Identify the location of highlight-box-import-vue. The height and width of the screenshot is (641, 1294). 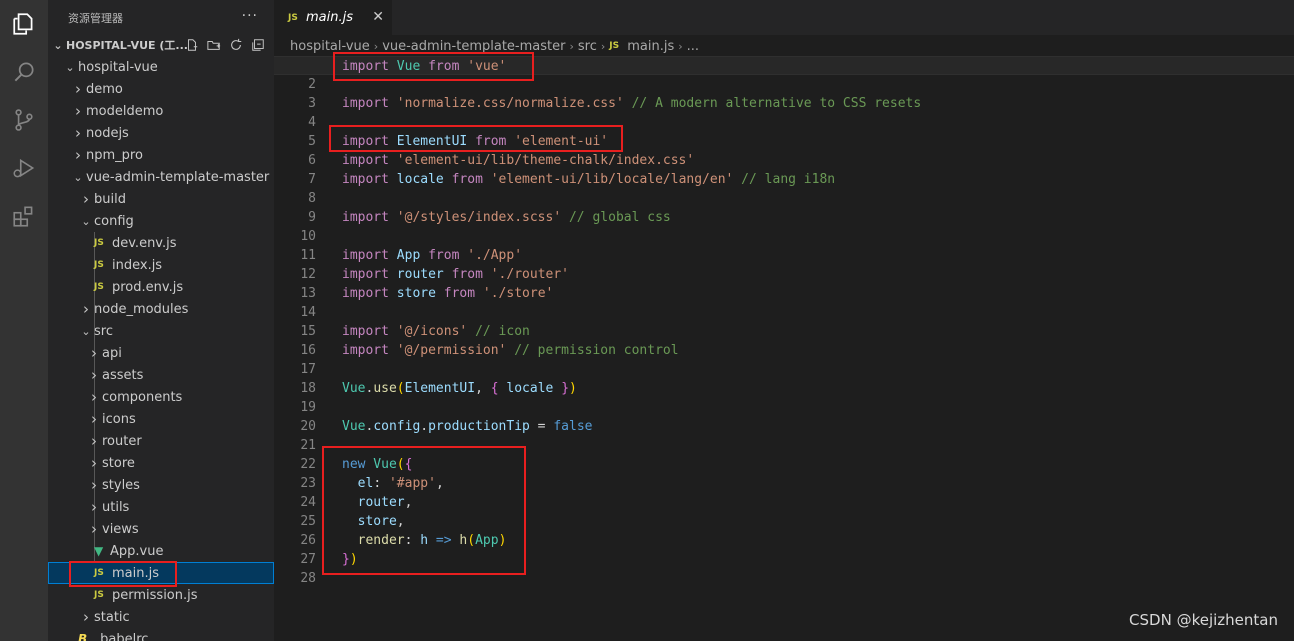
(433, 66).